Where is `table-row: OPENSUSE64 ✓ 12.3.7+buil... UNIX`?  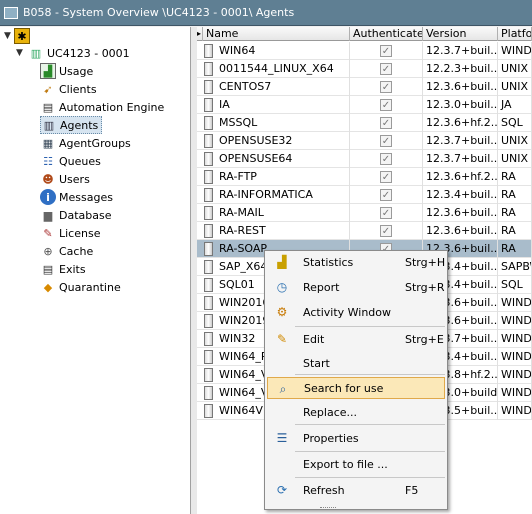 table-row: OPENSUSE64 ✓ 12.3.7+buil... UNIX is located at coordinates (364, 159).